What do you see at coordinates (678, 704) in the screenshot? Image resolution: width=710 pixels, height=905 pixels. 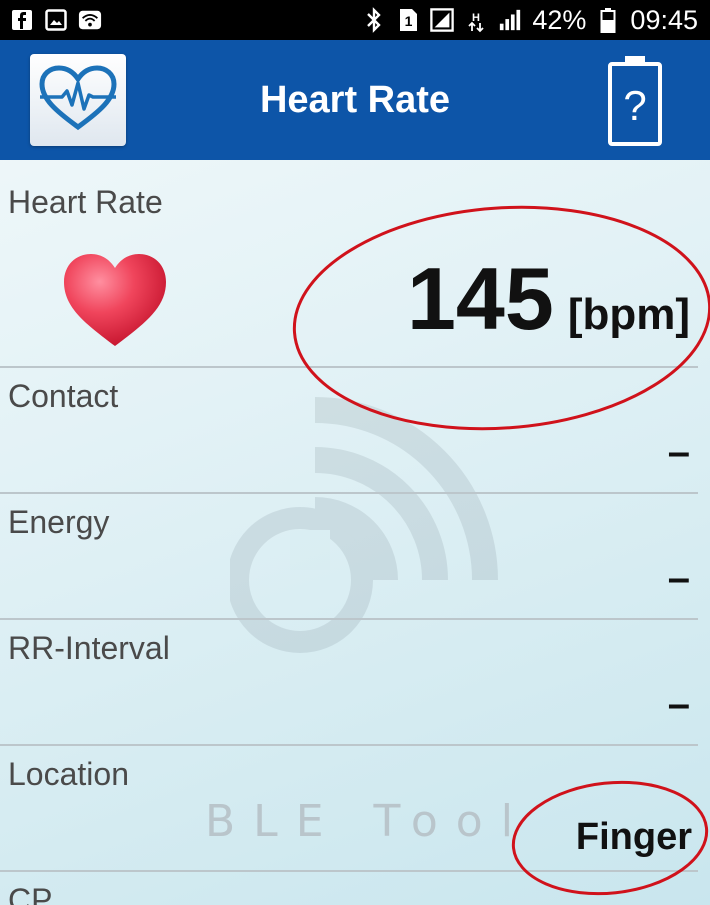 I see `rr-interval-value: –` at bounding box center [678, 704].